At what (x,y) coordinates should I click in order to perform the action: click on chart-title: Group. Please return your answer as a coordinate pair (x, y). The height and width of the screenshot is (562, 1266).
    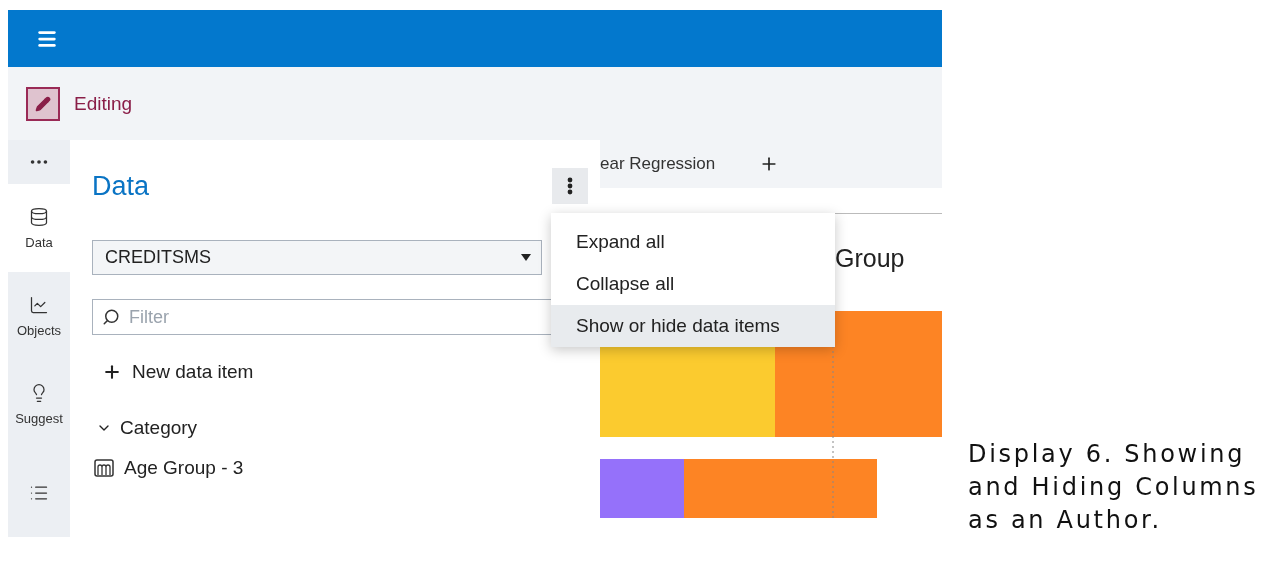
    Looking at the image, I should click on (870, 258).